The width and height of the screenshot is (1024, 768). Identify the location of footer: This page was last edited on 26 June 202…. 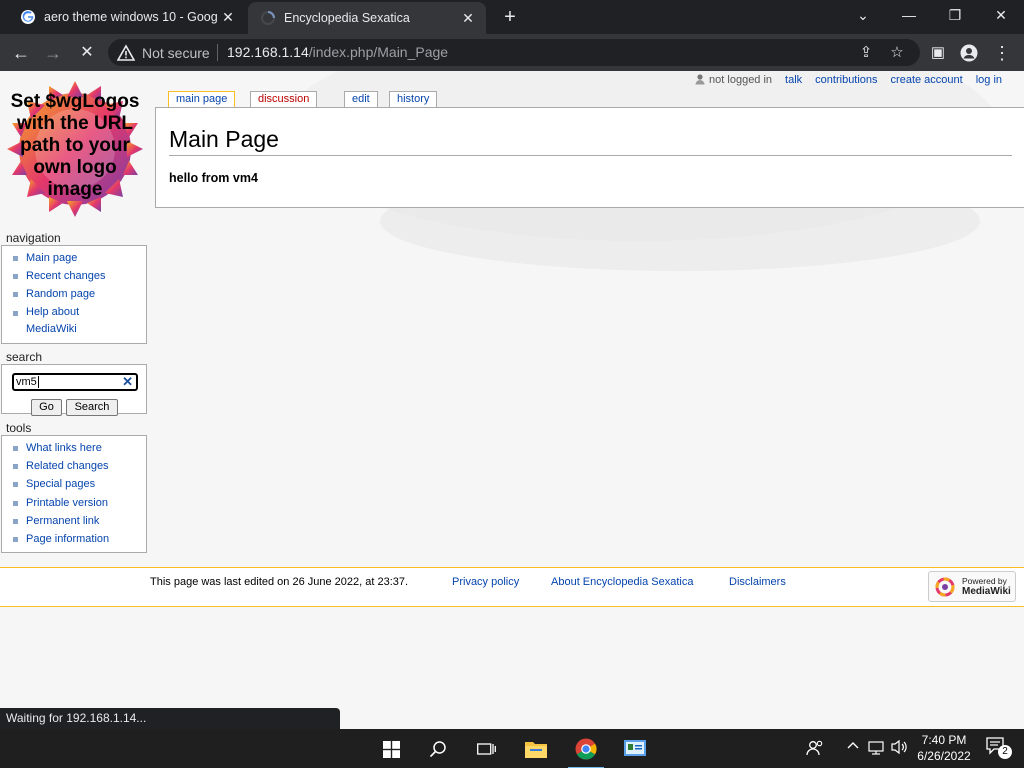
(512, 587).